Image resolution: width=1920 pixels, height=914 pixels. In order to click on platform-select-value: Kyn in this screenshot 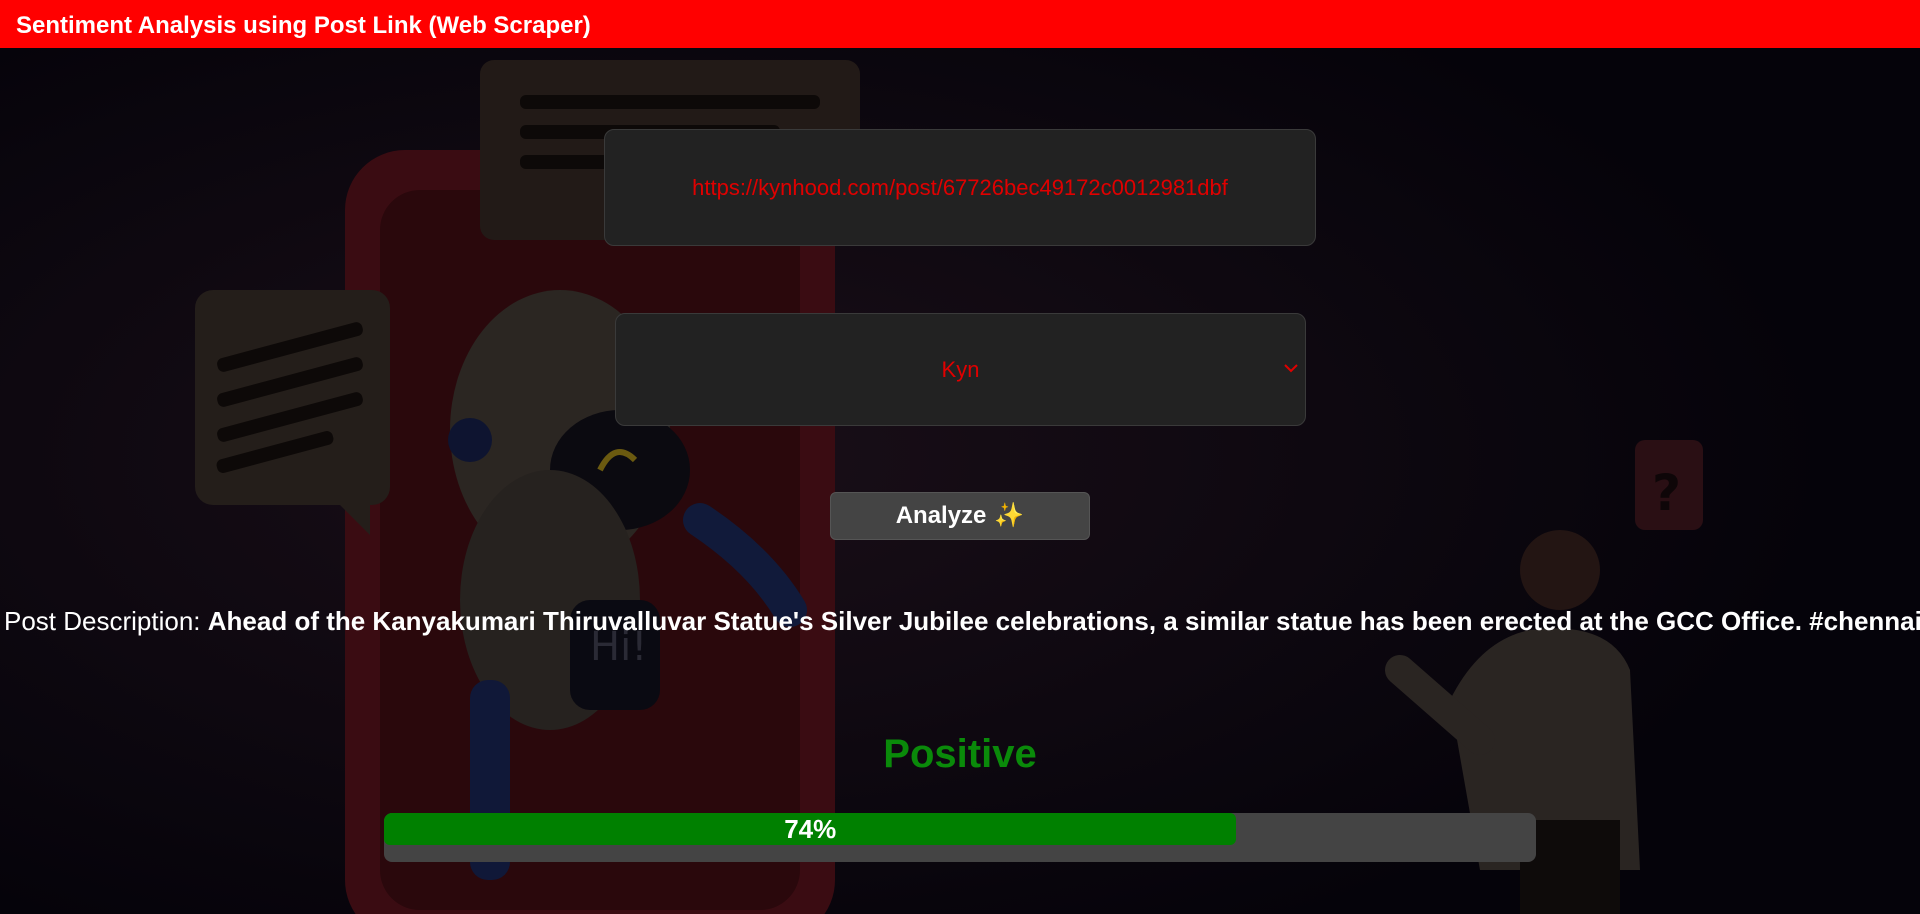, I will do `click(960, 369)`.